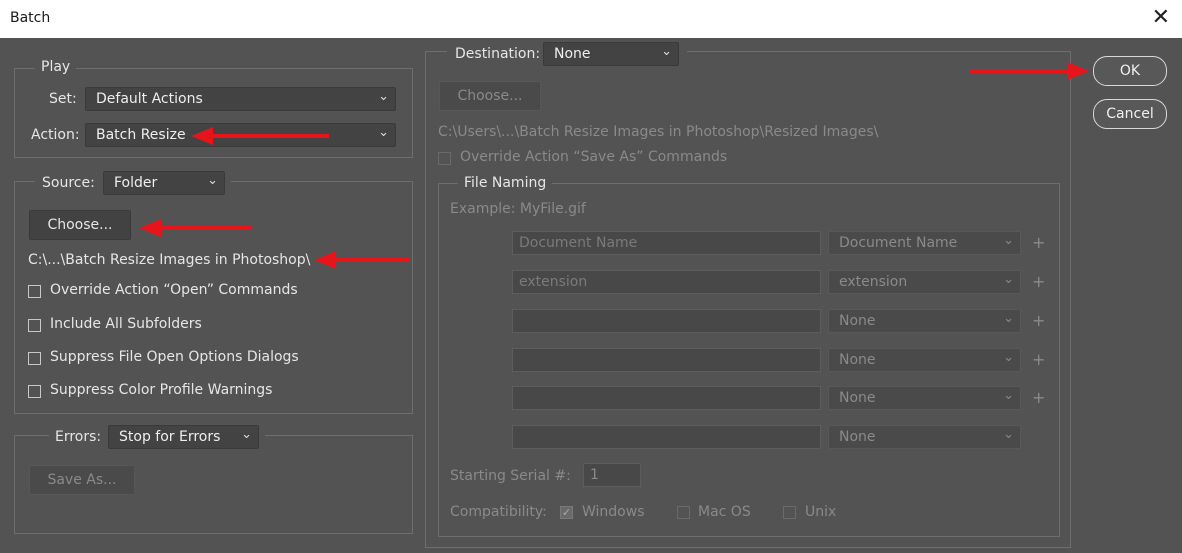 The width and height of the screenshot is (1182, 553). Describe the element at coordinates (821, 512) in the screenshot. I see `compat-unix-label: Unix` at that location.